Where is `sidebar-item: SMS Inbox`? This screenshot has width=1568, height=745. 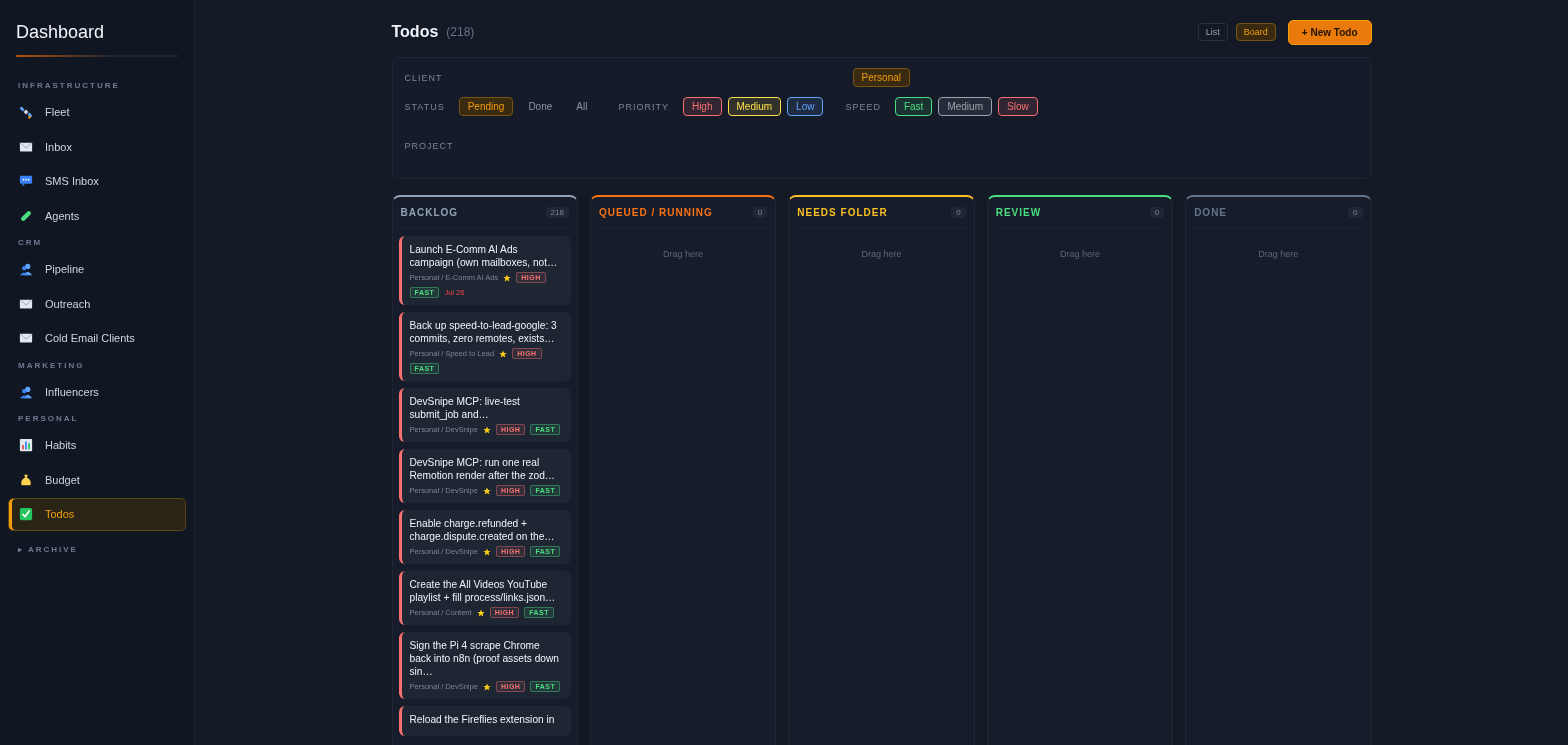 sidebar-item: SMS Inbox is located at coordinates (97, 181).